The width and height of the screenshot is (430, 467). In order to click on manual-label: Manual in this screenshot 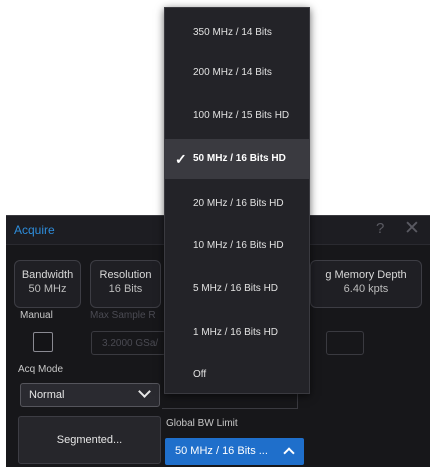, I will do `click(36, 315)`.